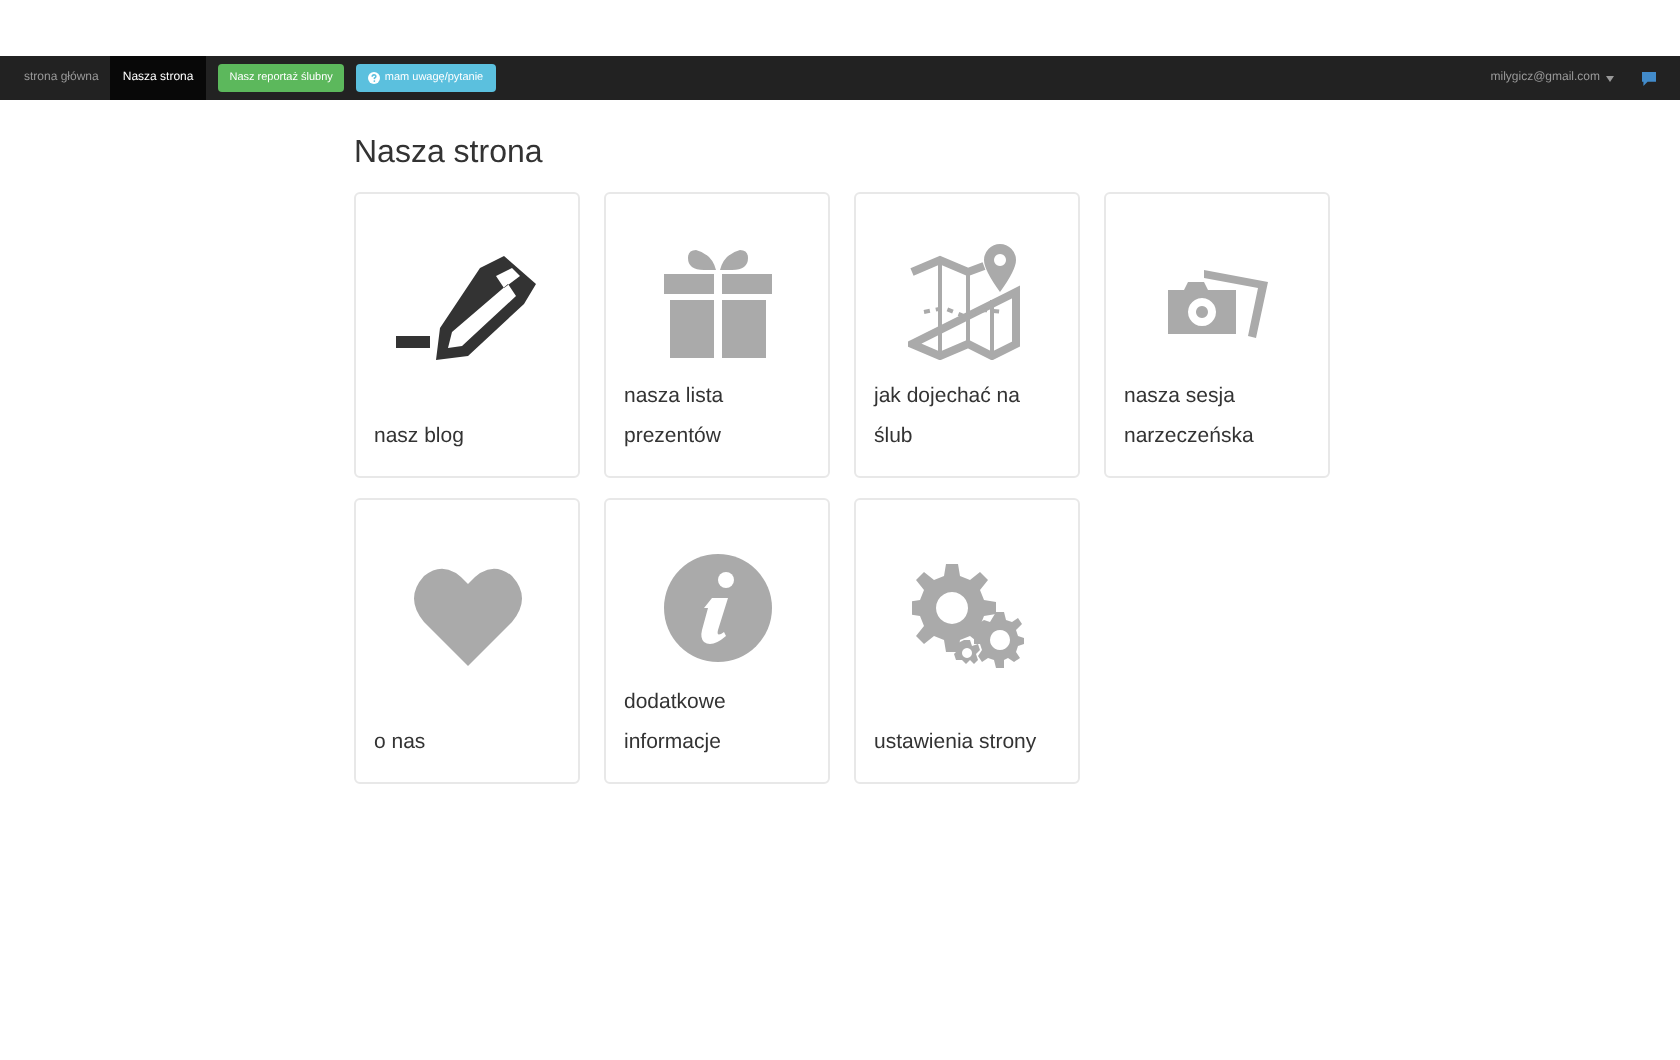 Image resolution: width=1680 pixels, height=1060 pixels. I want to click on menu-tile: nasz blog, so click(467, 335).